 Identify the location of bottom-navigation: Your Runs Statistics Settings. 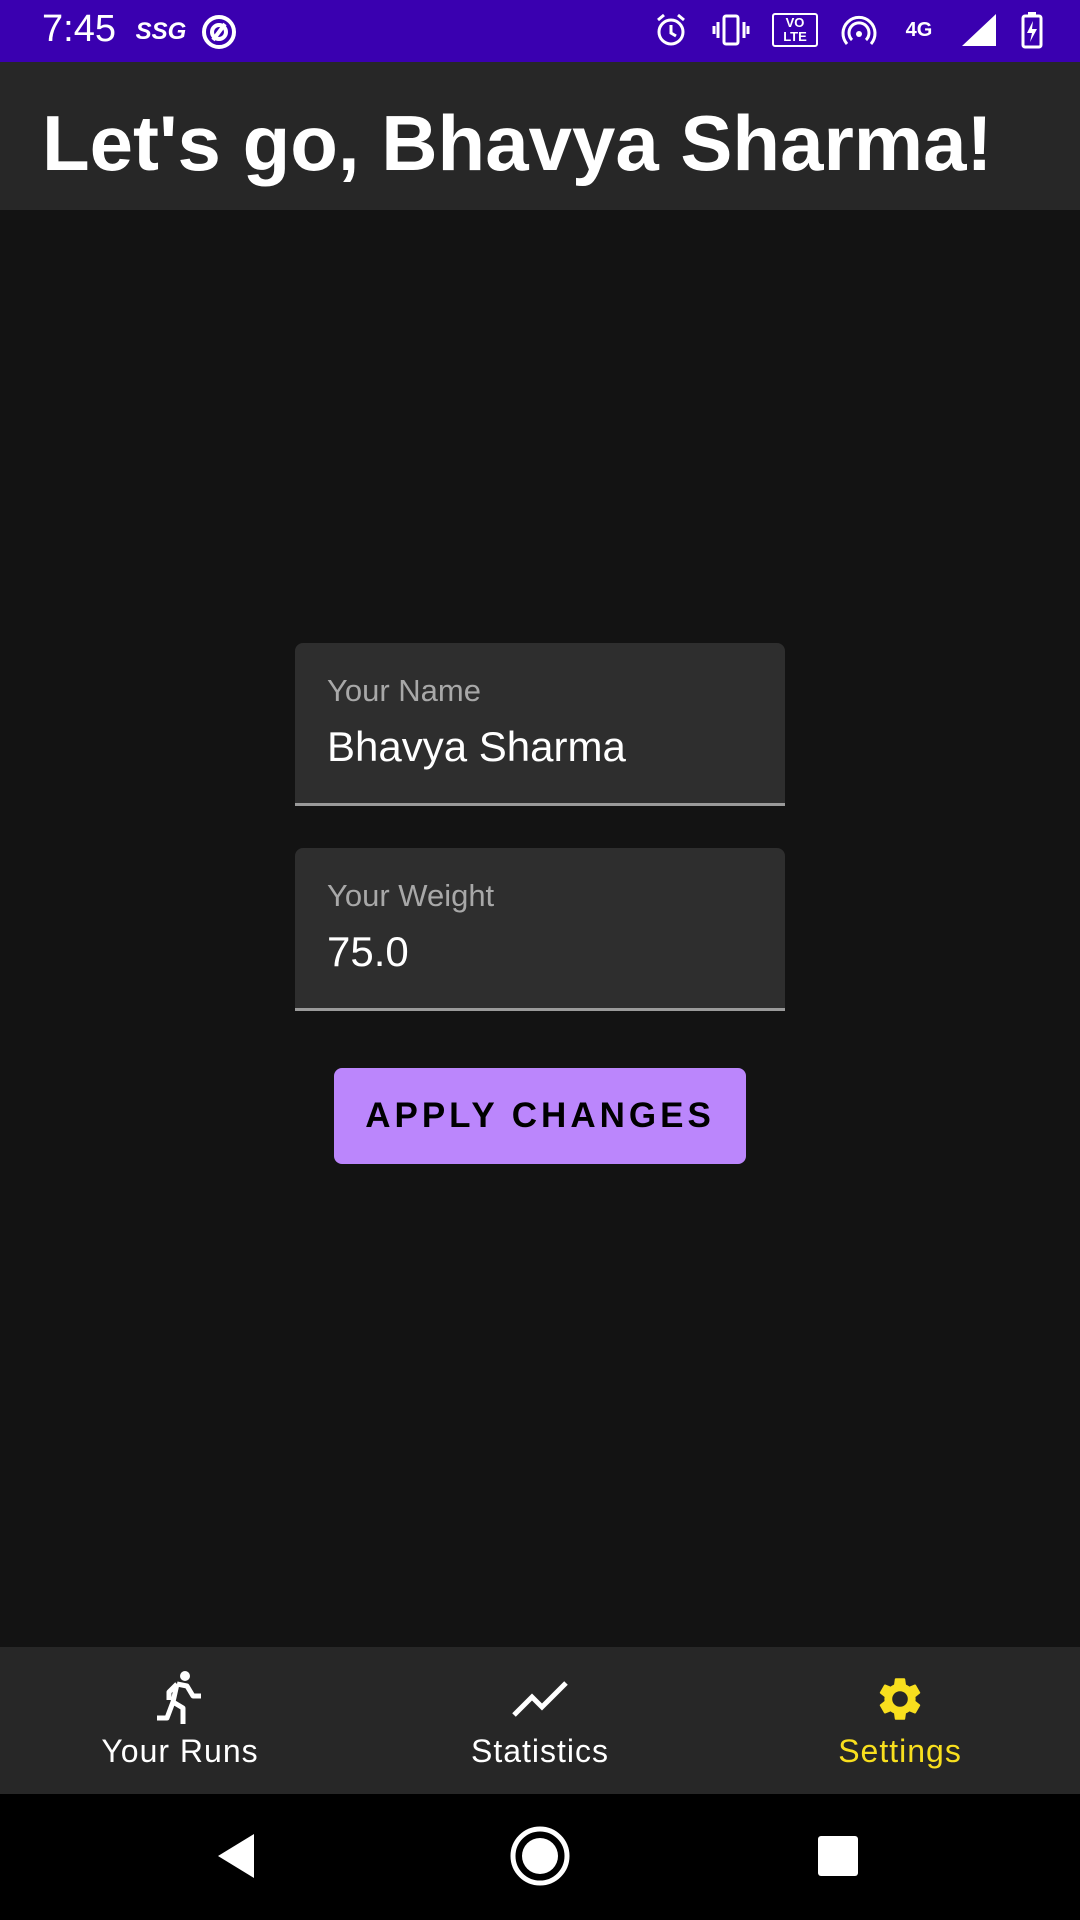
(540, 1720).